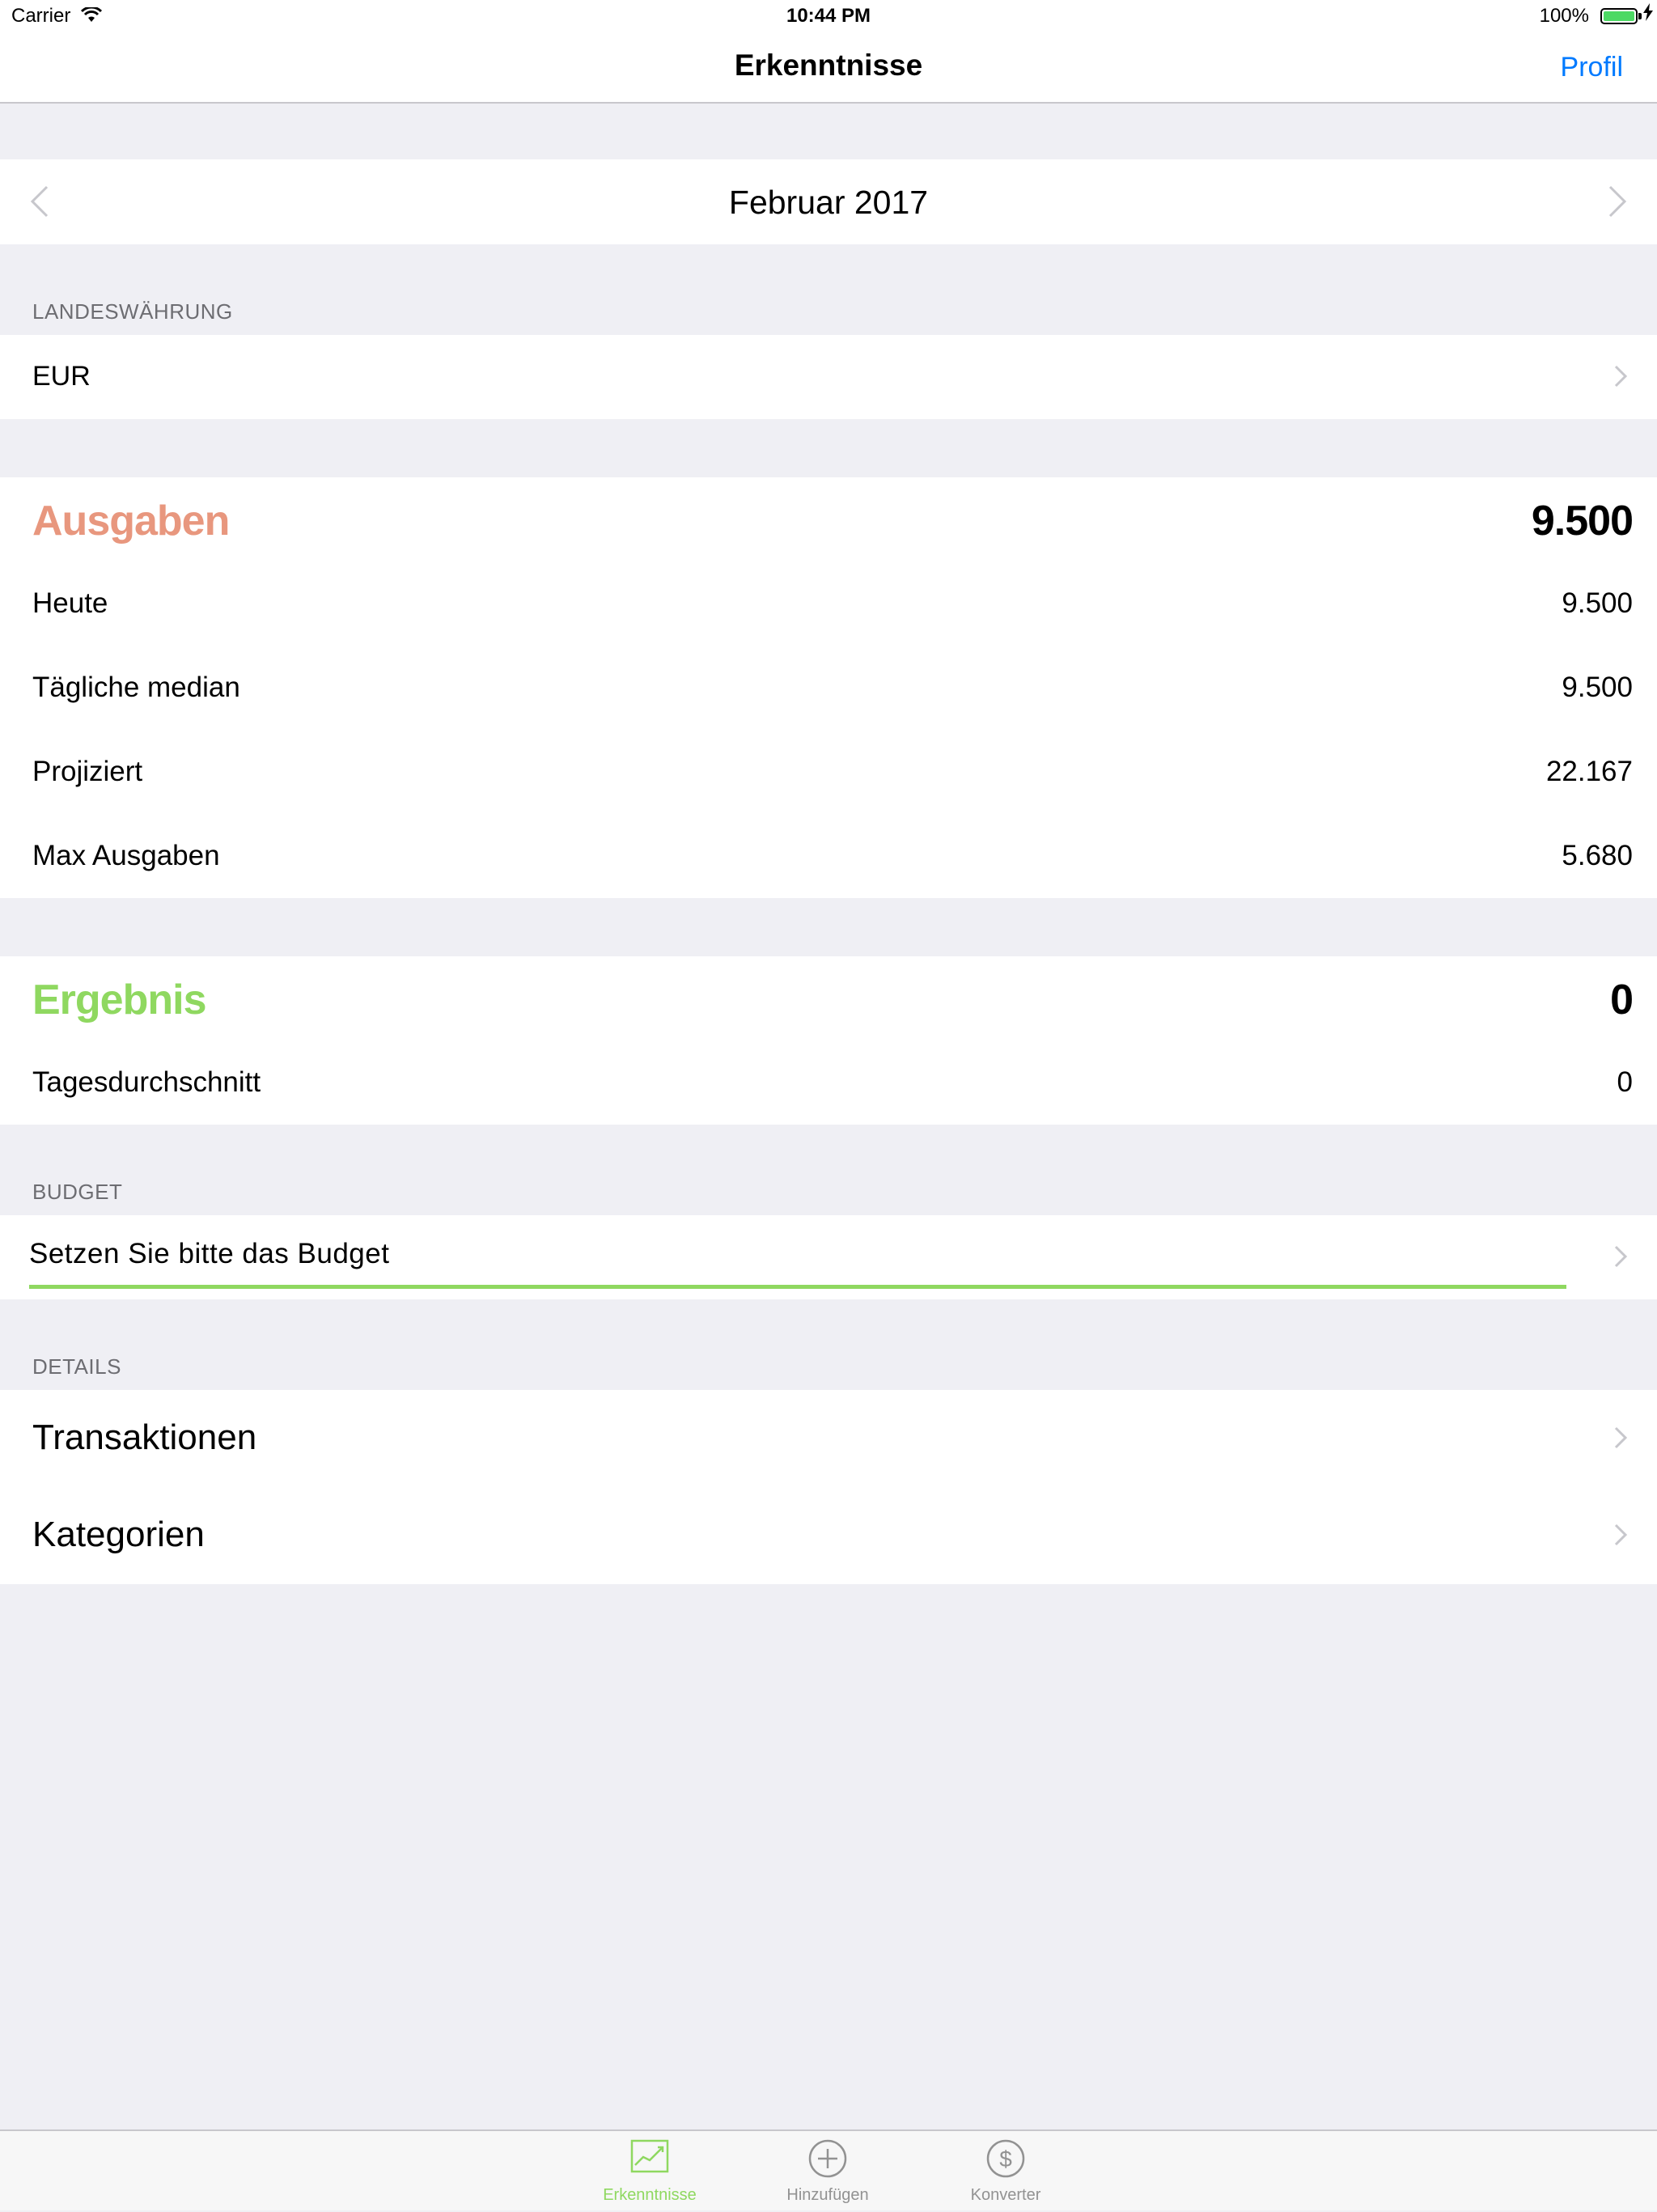  I want to click on budget-progress-bar, so click(797, 1287).